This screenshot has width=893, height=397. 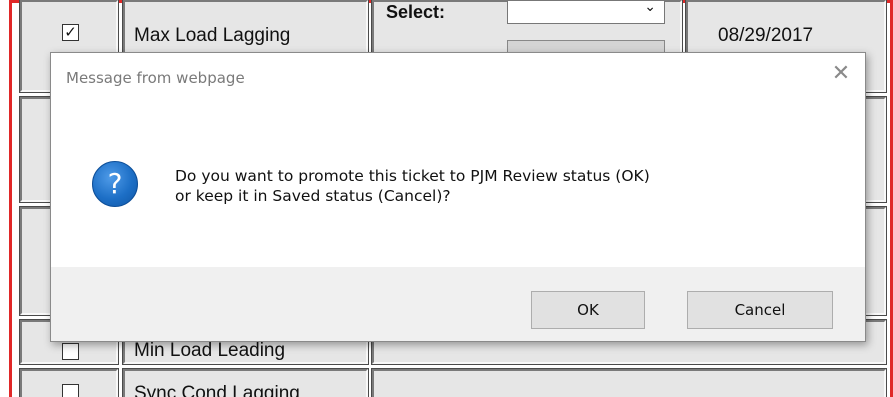 I want to click on ok-button: OK, so click(x=588, y=310).